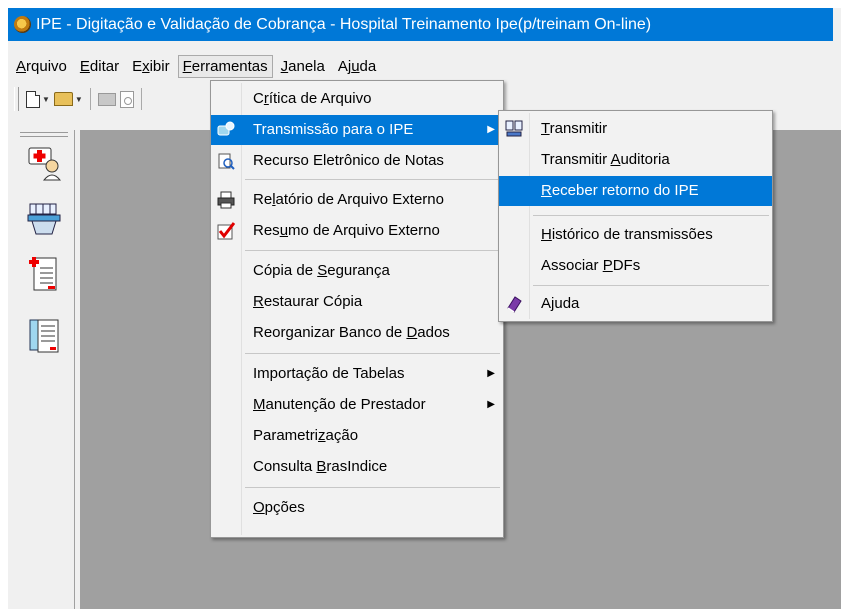  I want to click on menu-label-prefix: Aj, so click(344, 66).